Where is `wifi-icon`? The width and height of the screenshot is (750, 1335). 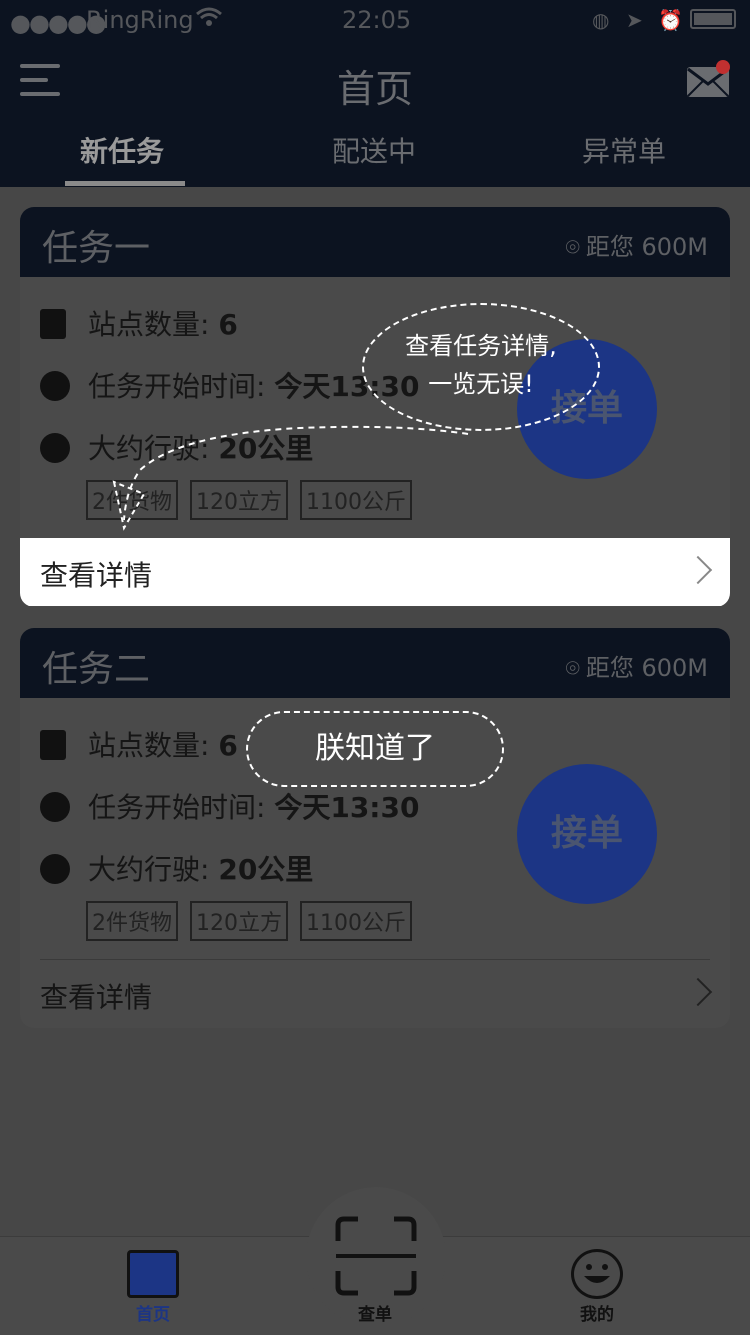
wifi-icon is located at coordinates (209, 16).